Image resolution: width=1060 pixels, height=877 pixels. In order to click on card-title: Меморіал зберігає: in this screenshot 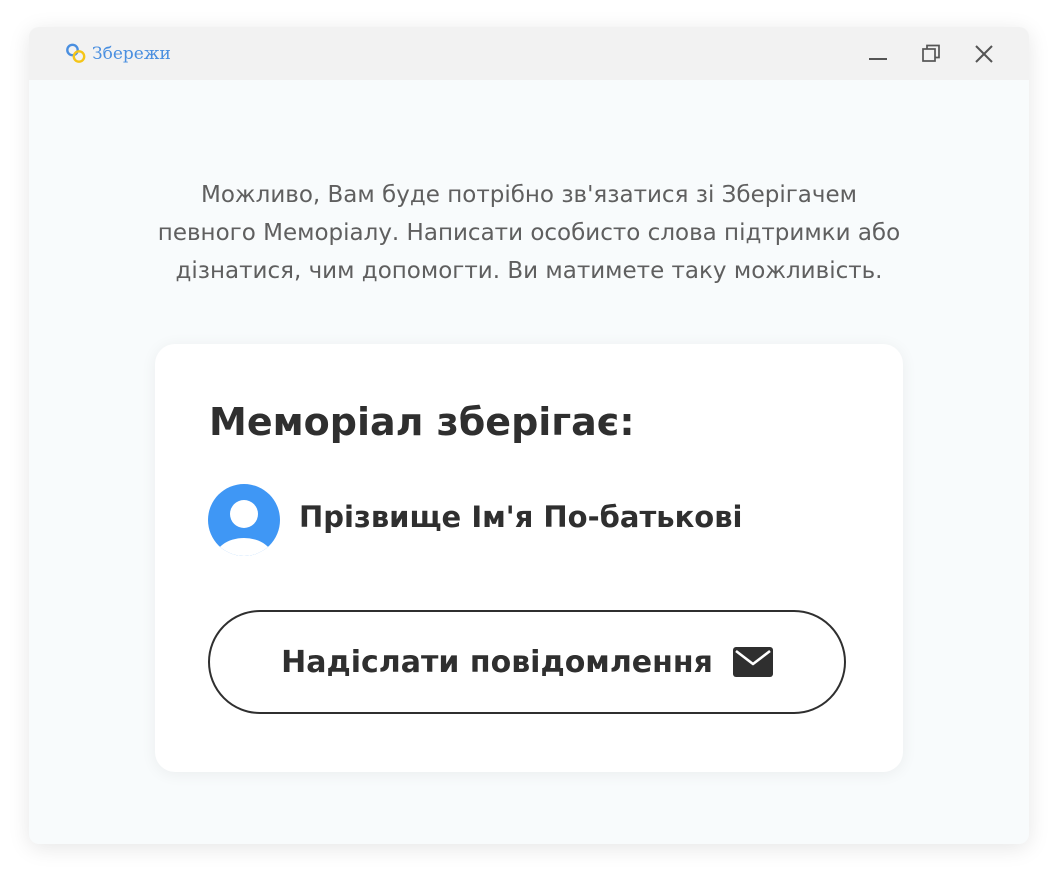, I will do `click(422, 422)`.